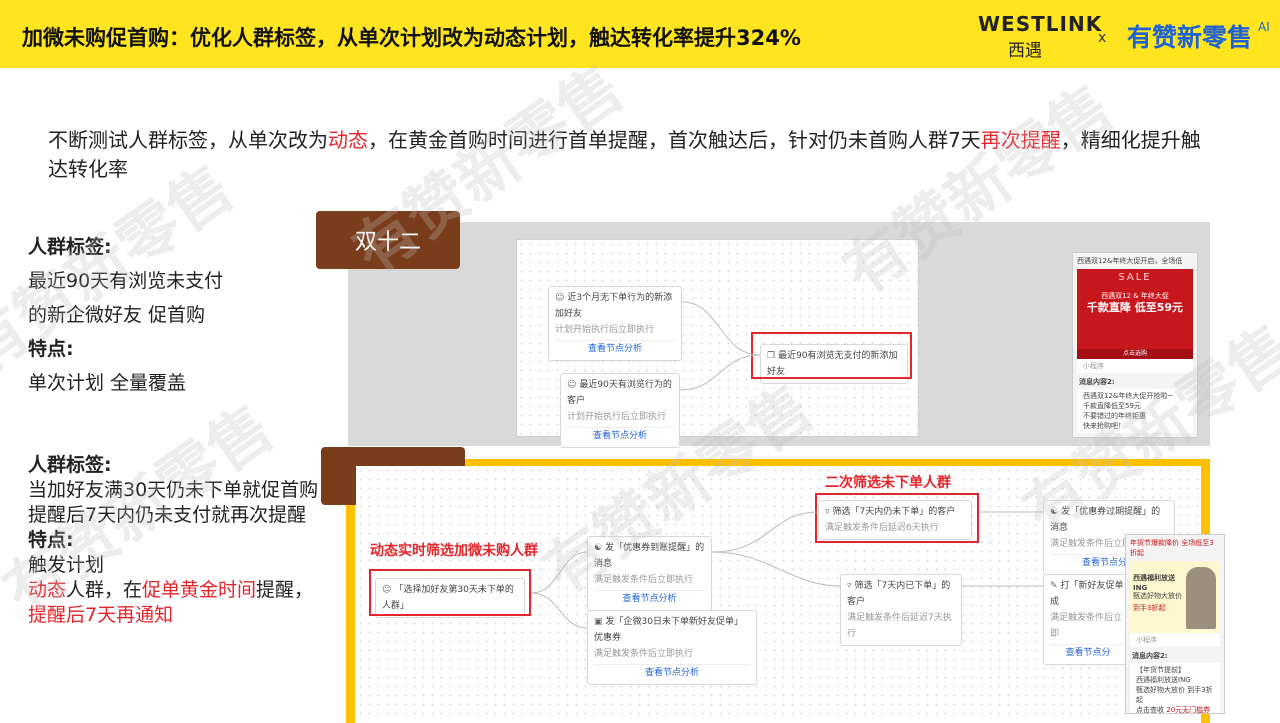 This screenshot has height=723, width=1280. What do you see at coordinates (454, 551) in the screenshot?
I see `annotation-dynamic: 动态实时筛选加微未购人群` at bounding box center [454, 551].